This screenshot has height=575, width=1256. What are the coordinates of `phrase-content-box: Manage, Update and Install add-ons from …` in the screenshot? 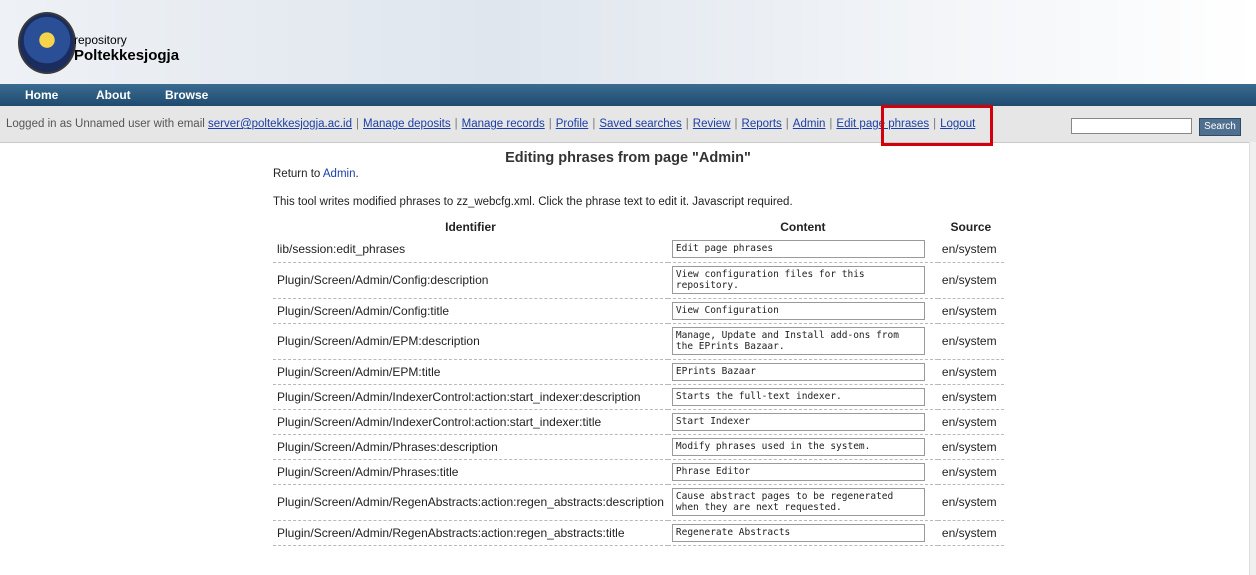 It's located at (798, 341).